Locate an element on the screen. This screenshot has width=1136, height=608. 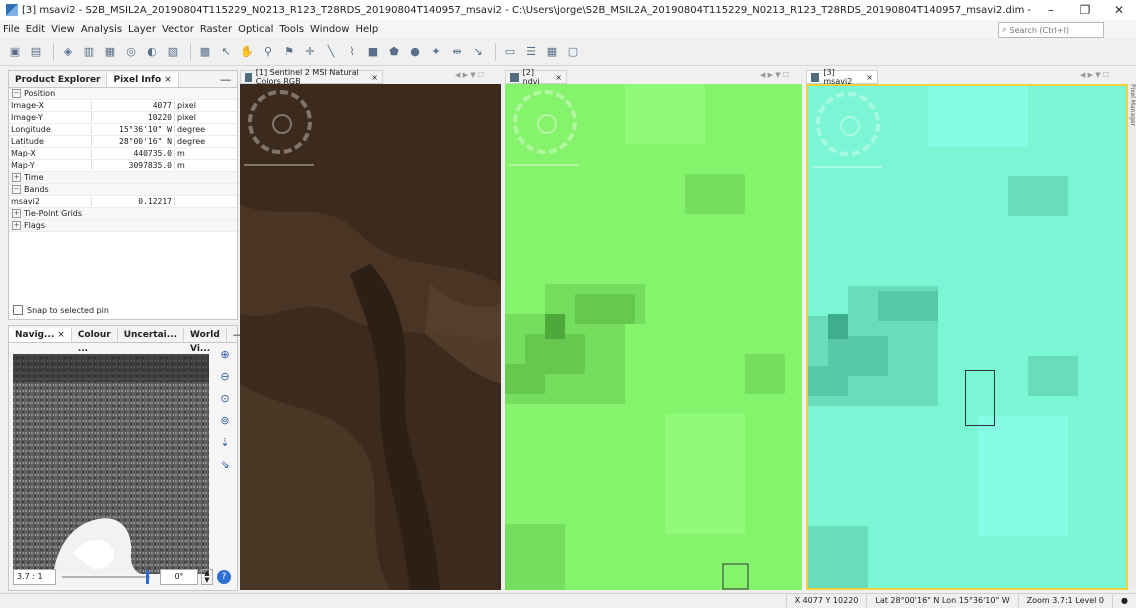
section-bands: − Bands is located at coordinates (123, 190).